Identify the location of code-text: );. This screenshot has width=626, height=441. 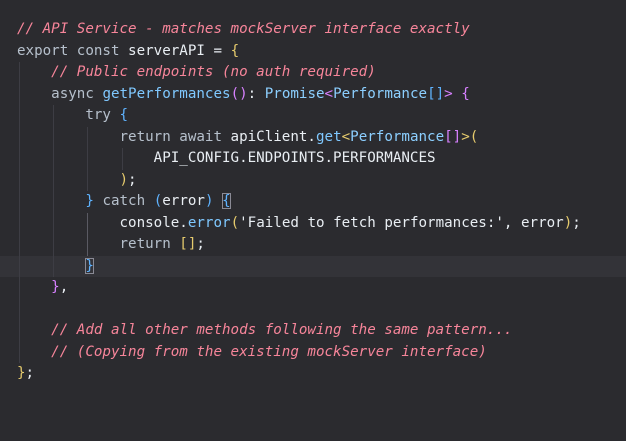
(77, 181).